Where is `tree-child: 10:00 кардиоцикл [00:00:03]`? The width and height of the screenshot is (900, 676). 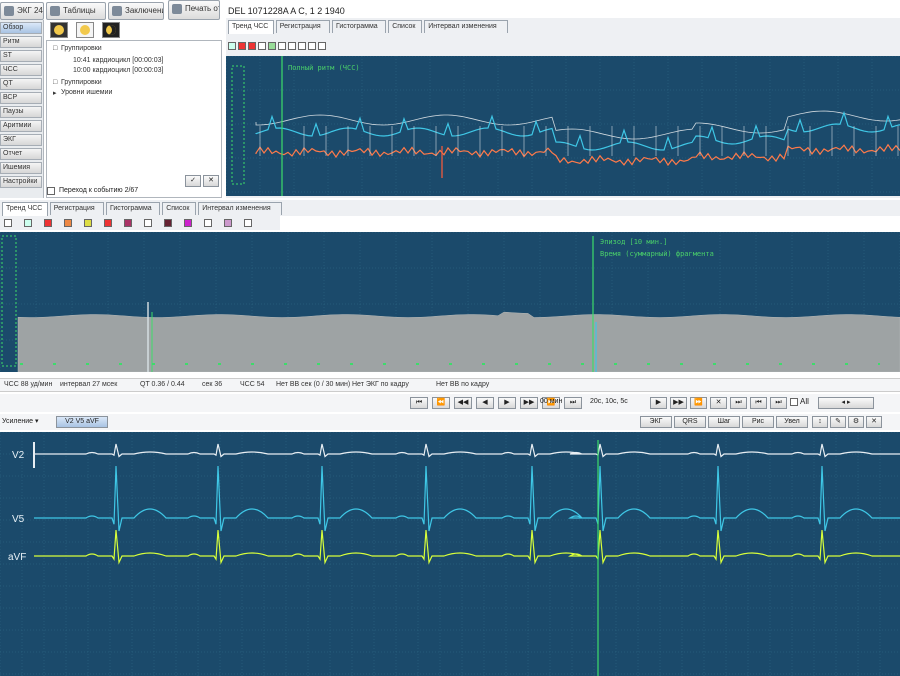
tree-child: 10:00 кардиоцикл [00:00:03] is located at coordinates (118, 70).